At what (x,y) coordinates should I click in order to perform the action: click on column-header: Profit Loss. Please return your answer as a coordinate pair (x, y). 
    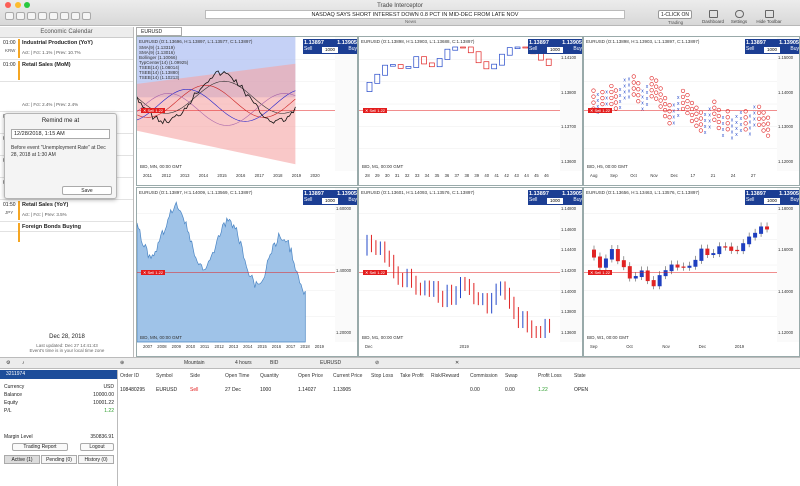
    Looking at the image, I should click on (550, 376).